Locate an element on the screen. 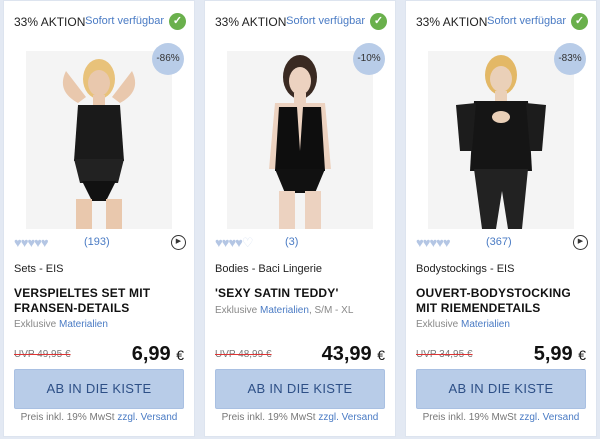 Image resolution: width=600 pixels, height=439 pixels. rating-row: ♥♥♥♥♥ (367) ▶ is located at coordinates (502, 243).